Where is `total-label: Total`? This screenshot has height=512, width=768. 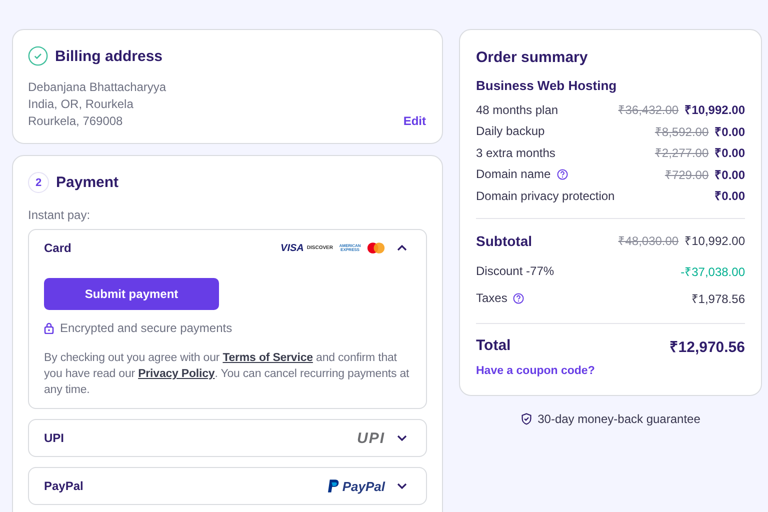 total-label: Total is located at coordinates (493, 345).